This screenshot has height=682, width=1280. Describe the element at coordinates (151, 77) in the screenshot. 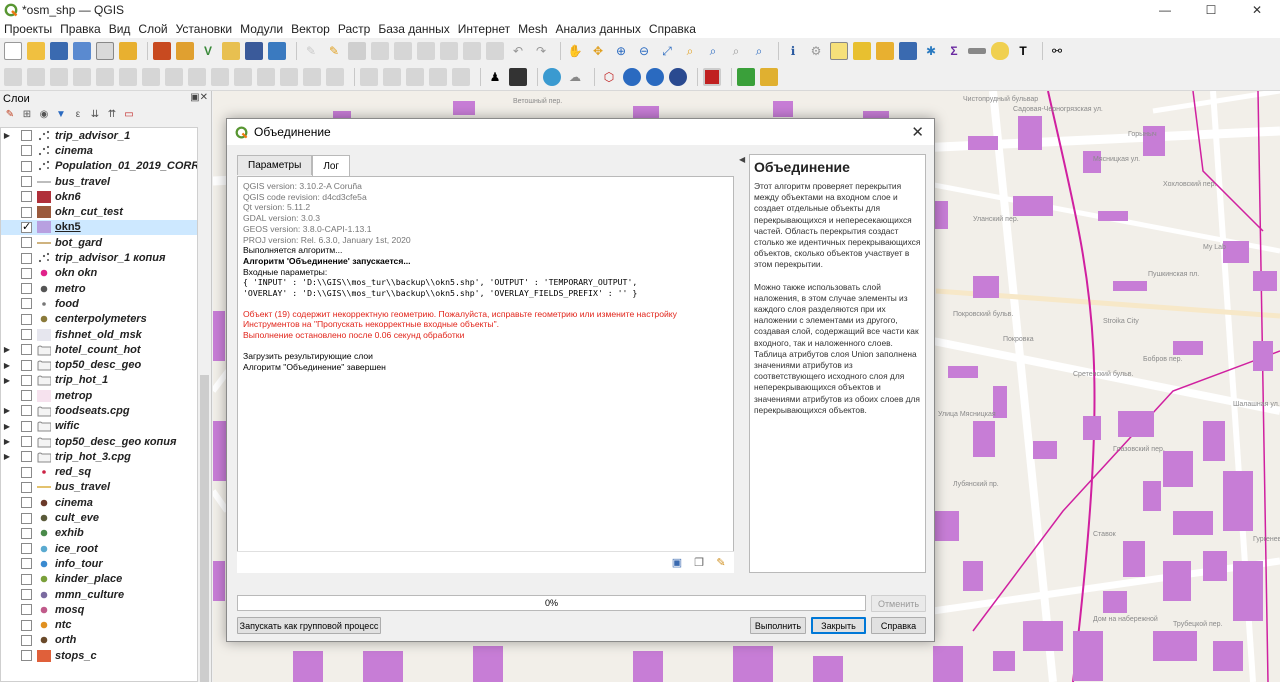

I see `fill-ring-icon` at that location.